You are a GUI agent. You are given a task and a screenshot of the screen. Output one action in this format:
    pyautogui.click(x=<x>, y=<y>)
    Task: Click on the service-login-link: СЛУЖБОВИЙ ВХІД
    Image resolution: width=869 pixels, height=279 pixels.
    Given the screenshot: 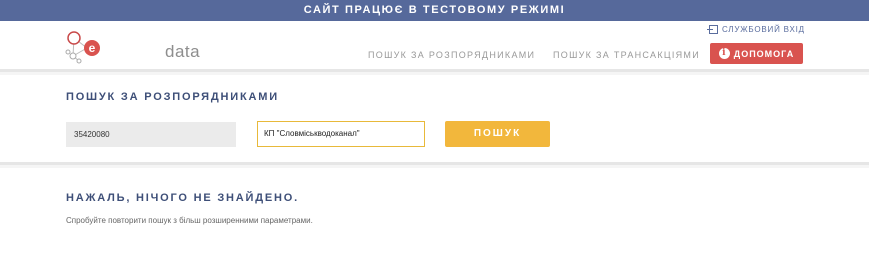 What is the action you would take?
    pyautogui.click(x=756, y=29)
    